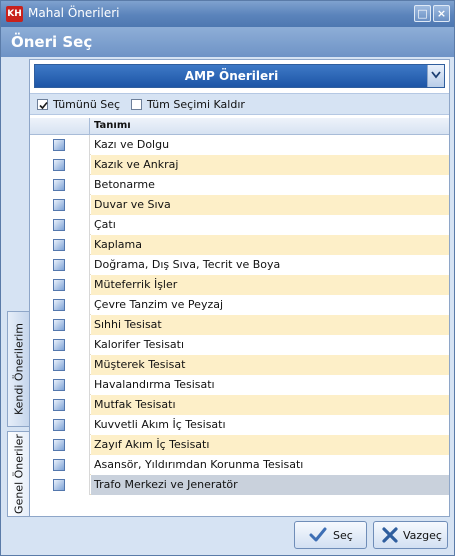 The height and width of the screenshot is (556, 455). I want to click on row-name: Müşterek Tesisat, so click(270, 365).